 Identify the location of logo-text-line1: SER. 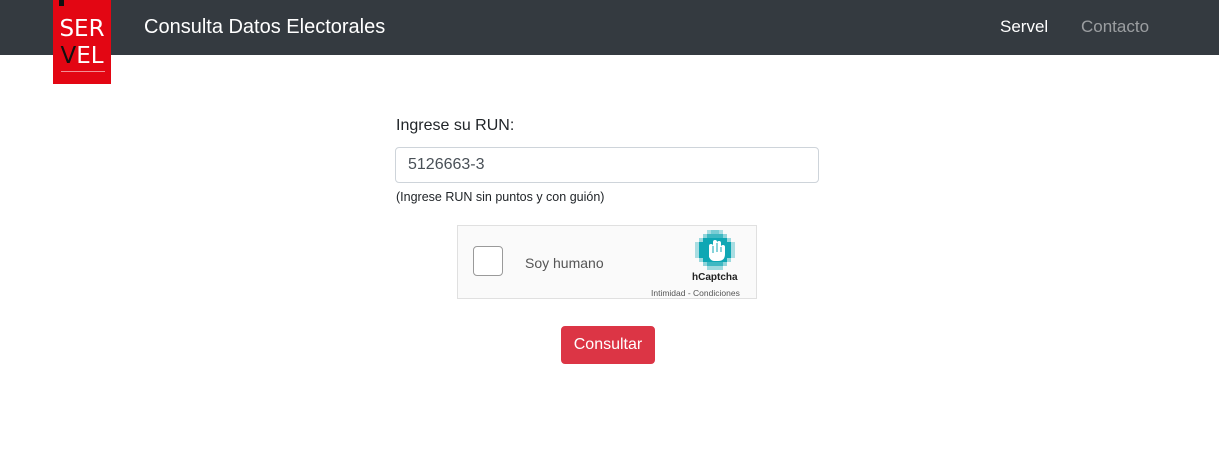
(82, 29).